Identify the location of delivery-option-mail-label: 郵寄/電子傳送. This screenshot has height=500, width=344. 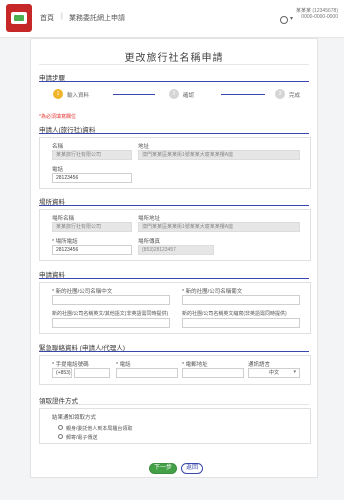
(82, 438).